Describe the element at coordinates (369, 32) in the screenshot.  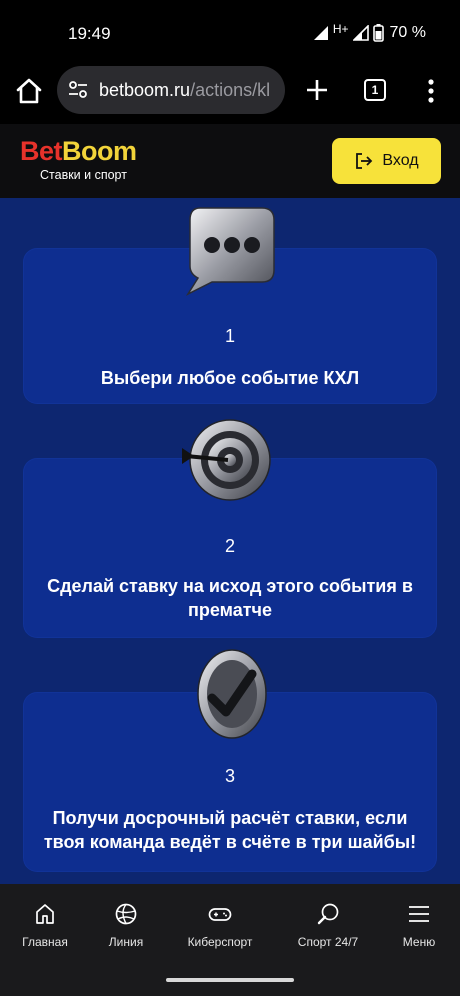
I see `status-indicators: H+ 70 %` at that location.